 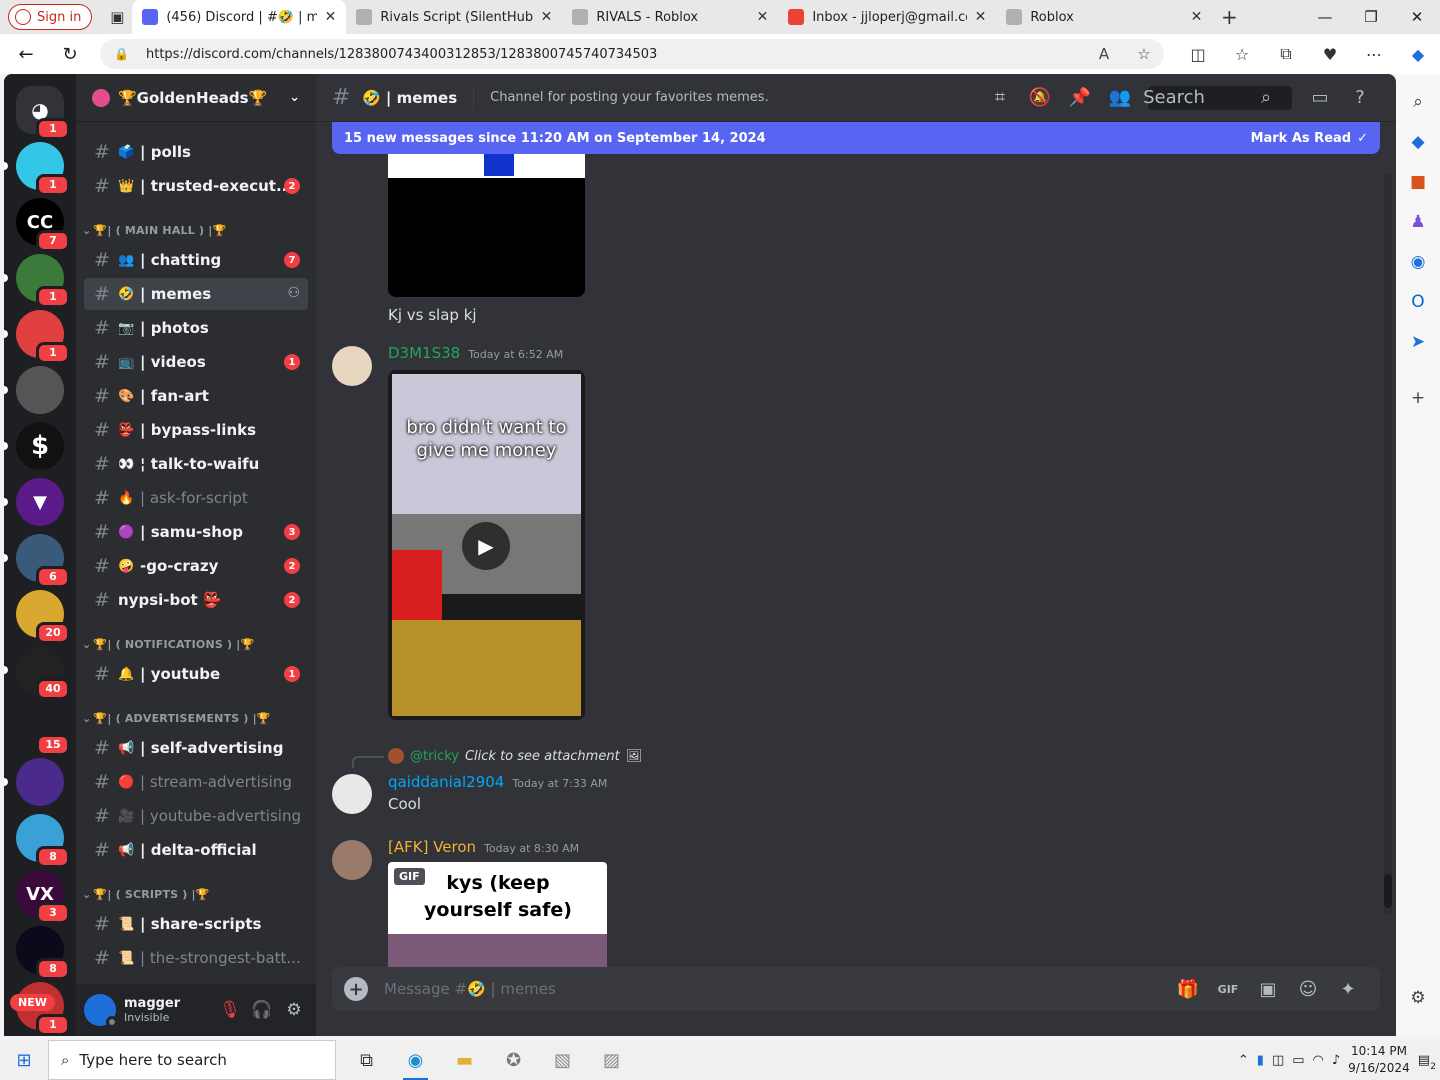 I want to click on reply-author: @tricky, so click(x=434, y=756).